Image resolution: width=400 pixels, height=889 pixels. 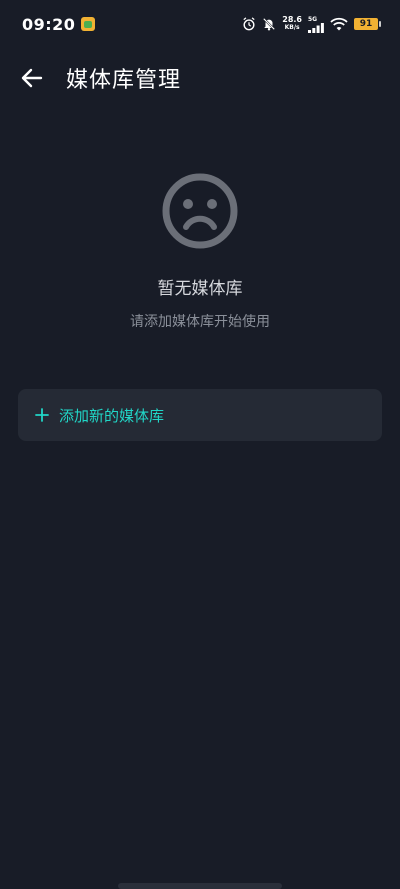 What do you see at coordinates (42, 415) in the screenshot?
I see `plus-icon` at bounding box center [42, 415].